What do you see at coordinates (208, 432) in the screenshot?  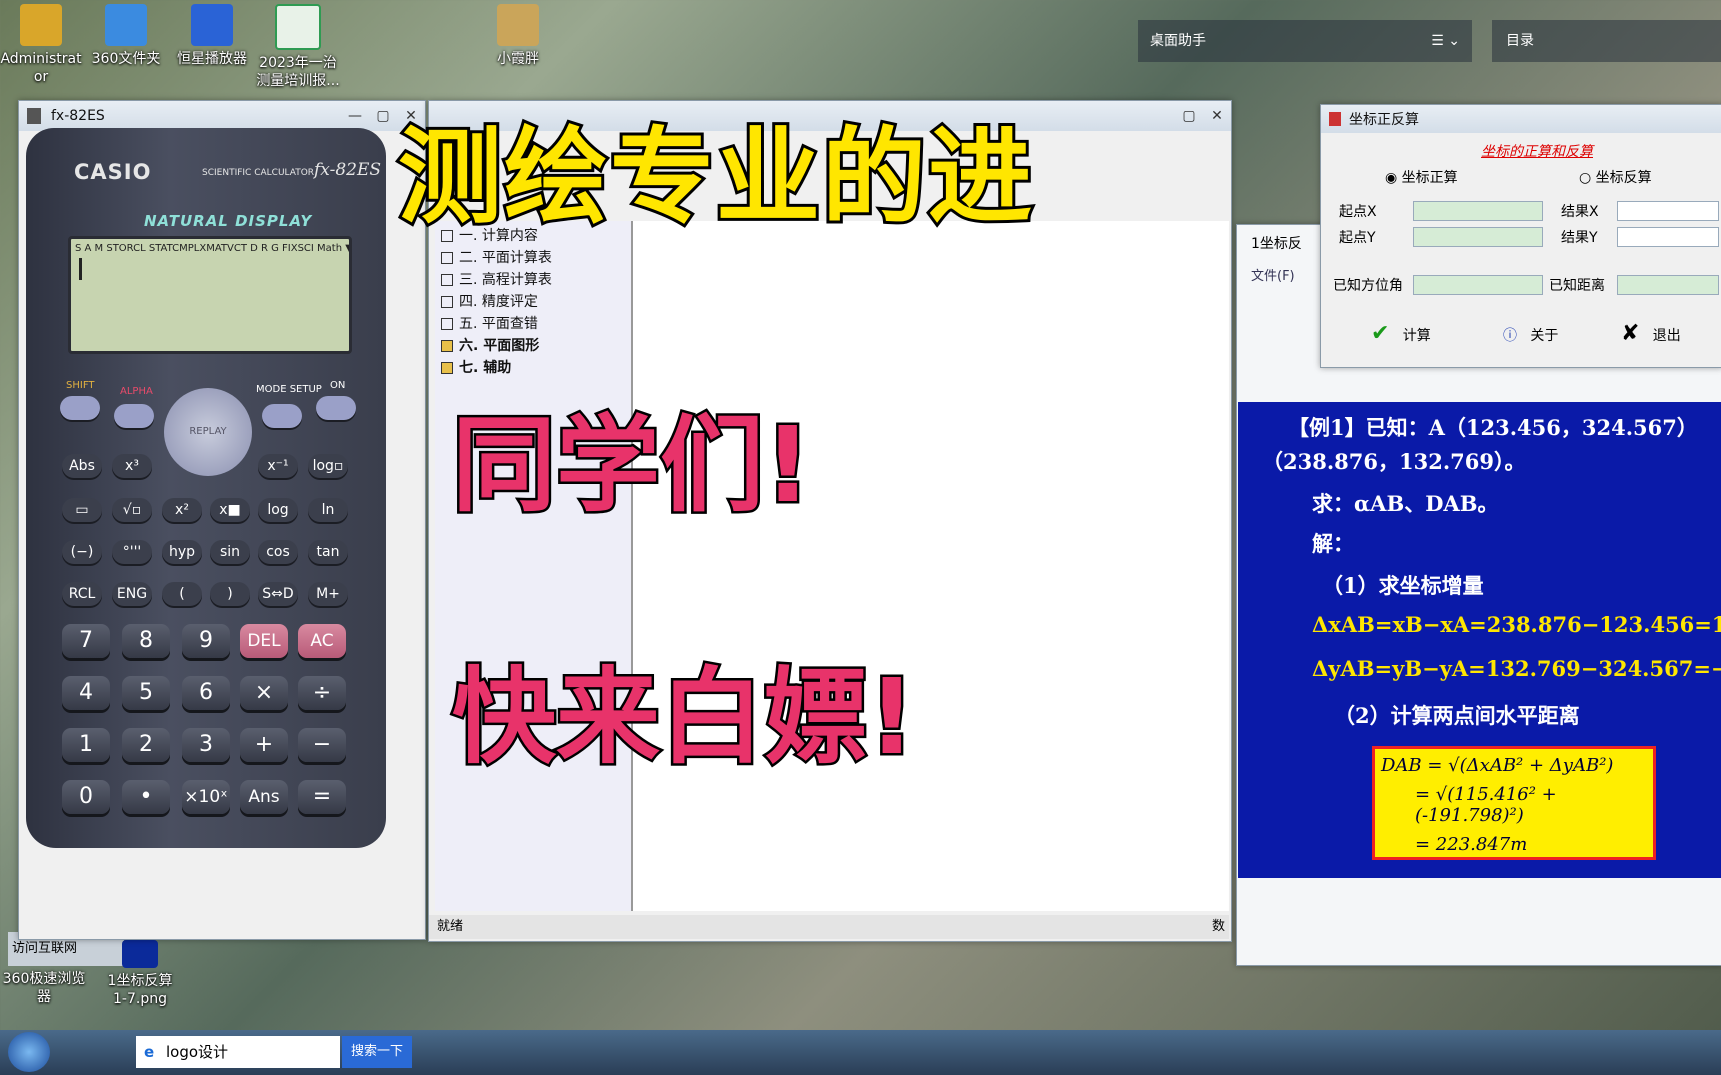 I see `replay-dpad: REPLAY` at bounding box center [208, 432].